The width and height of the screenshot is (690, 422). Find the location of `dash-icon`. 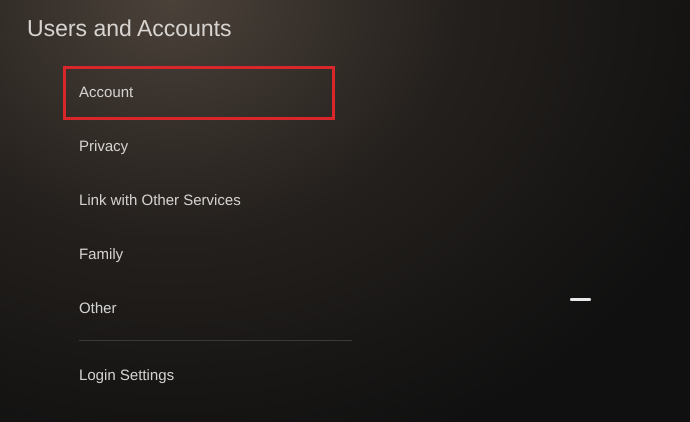

dash-icon is located at coordinates (580, 299).